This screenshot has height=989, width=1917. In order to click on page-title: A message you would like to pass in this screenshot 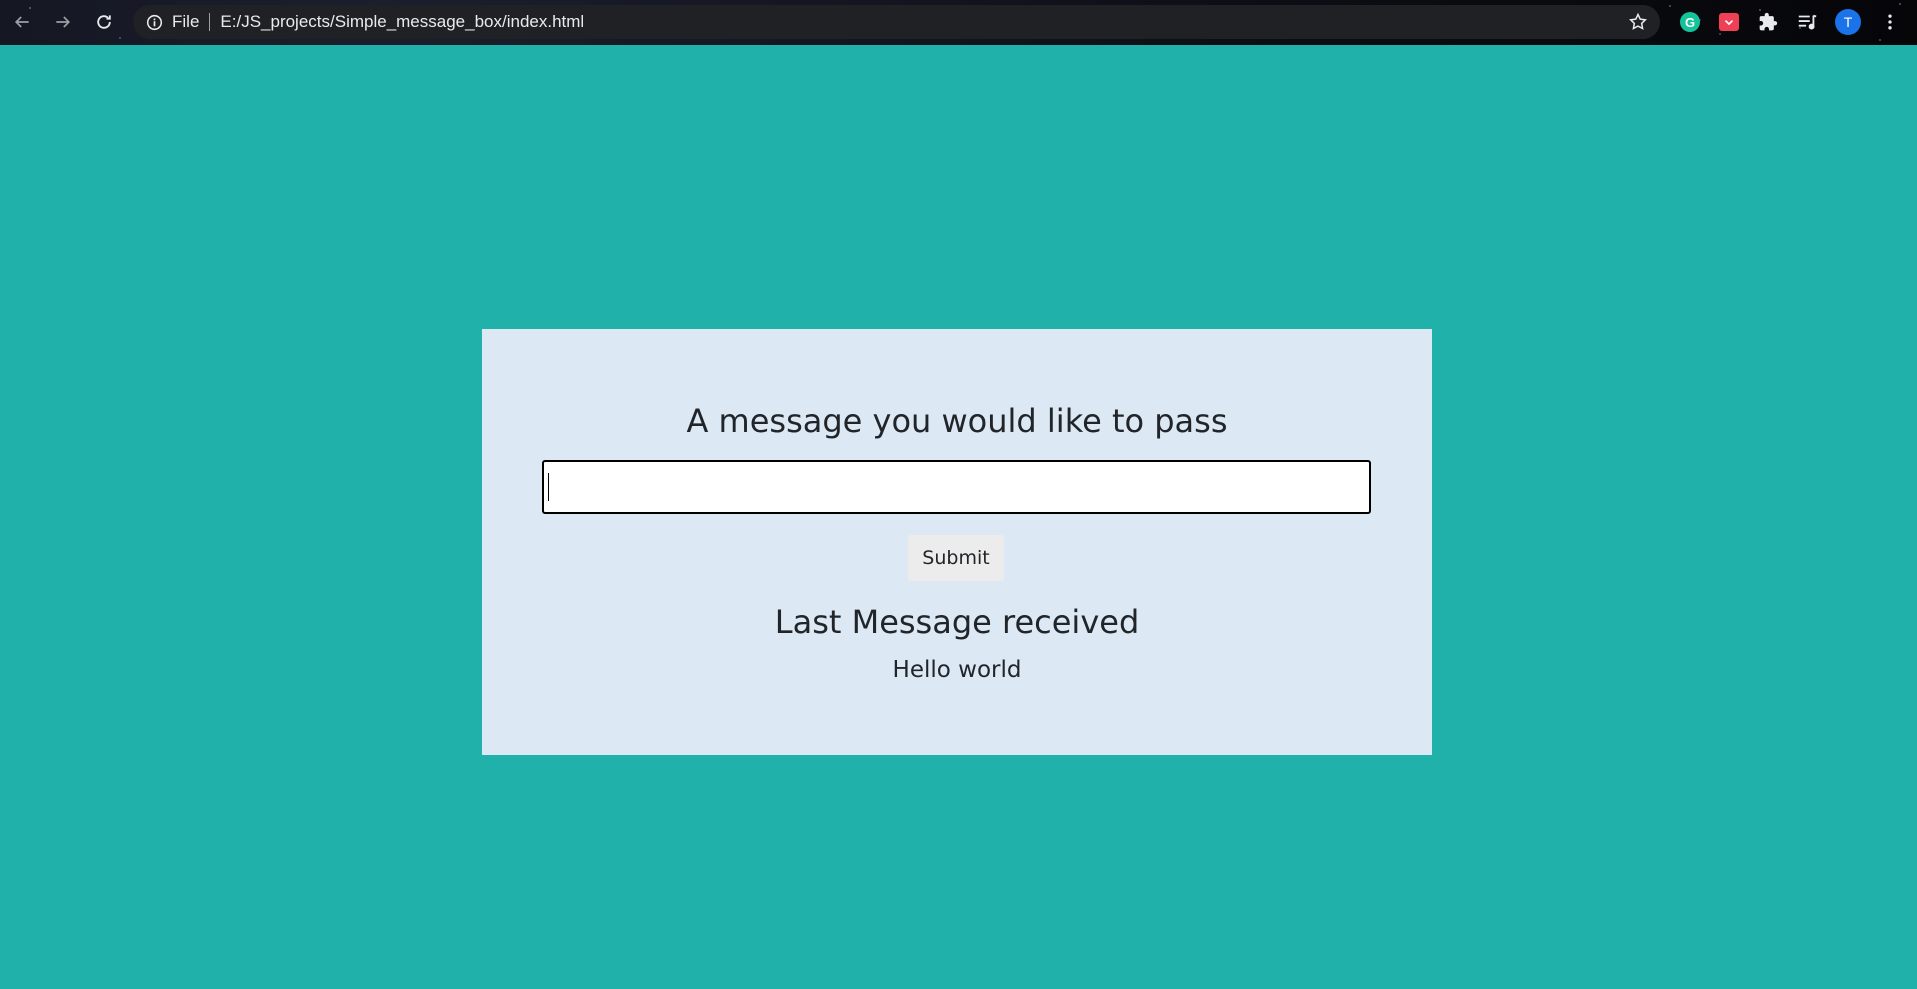, I will do `click(957, 421)`.